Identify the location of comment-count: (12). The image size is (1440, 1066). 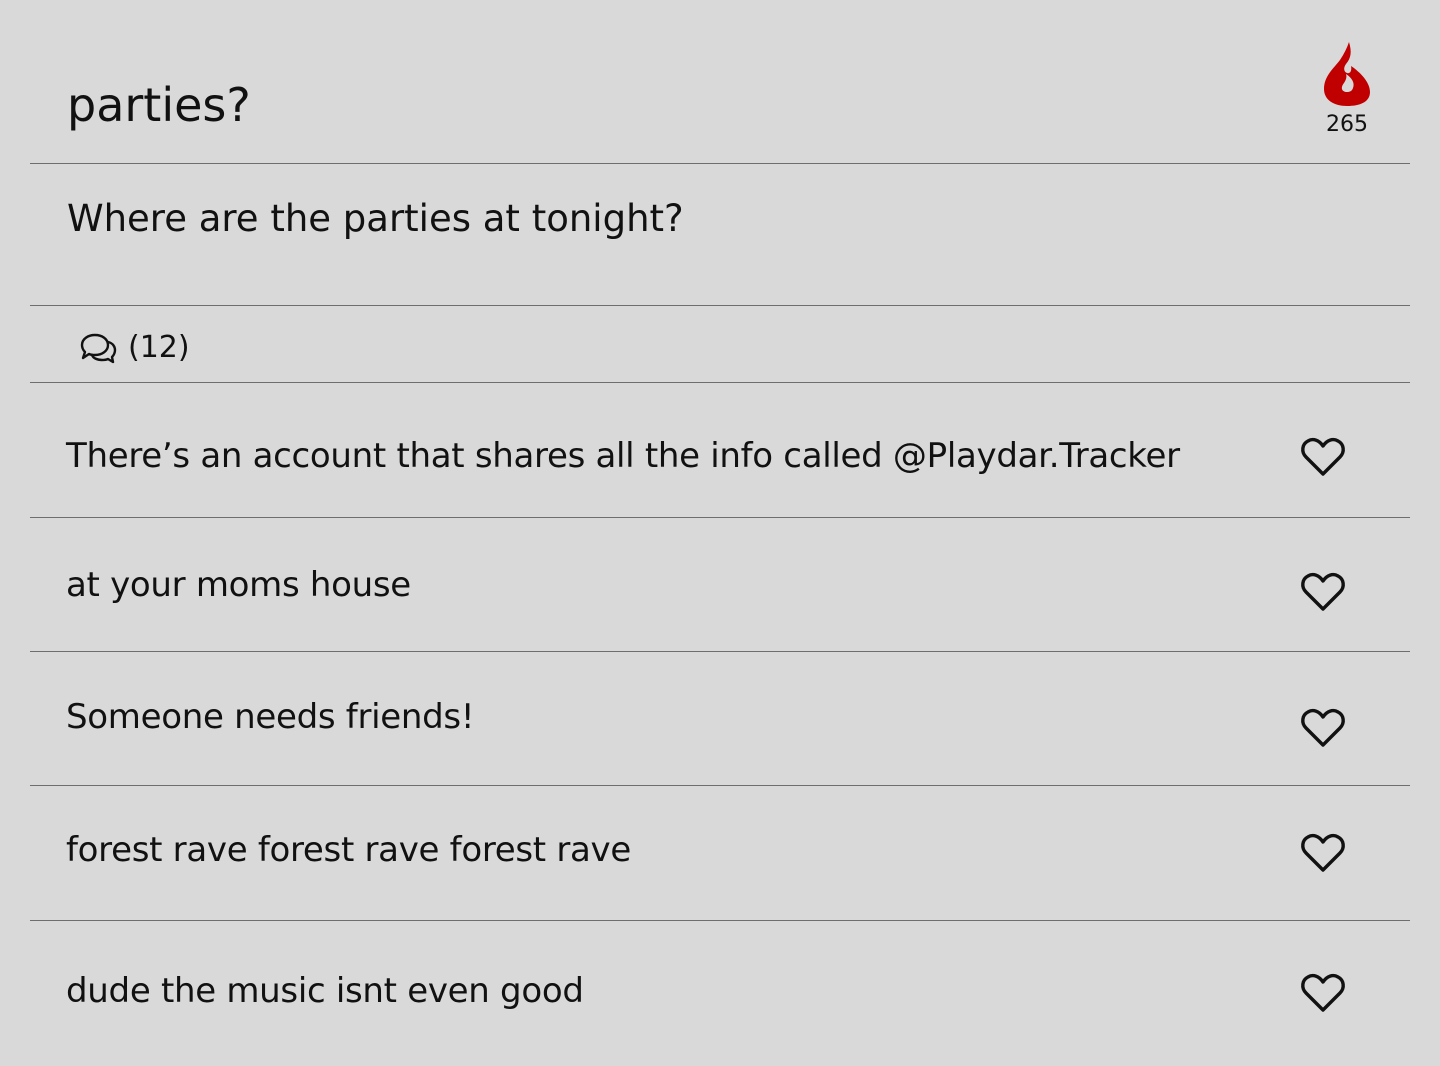
(159, 347).